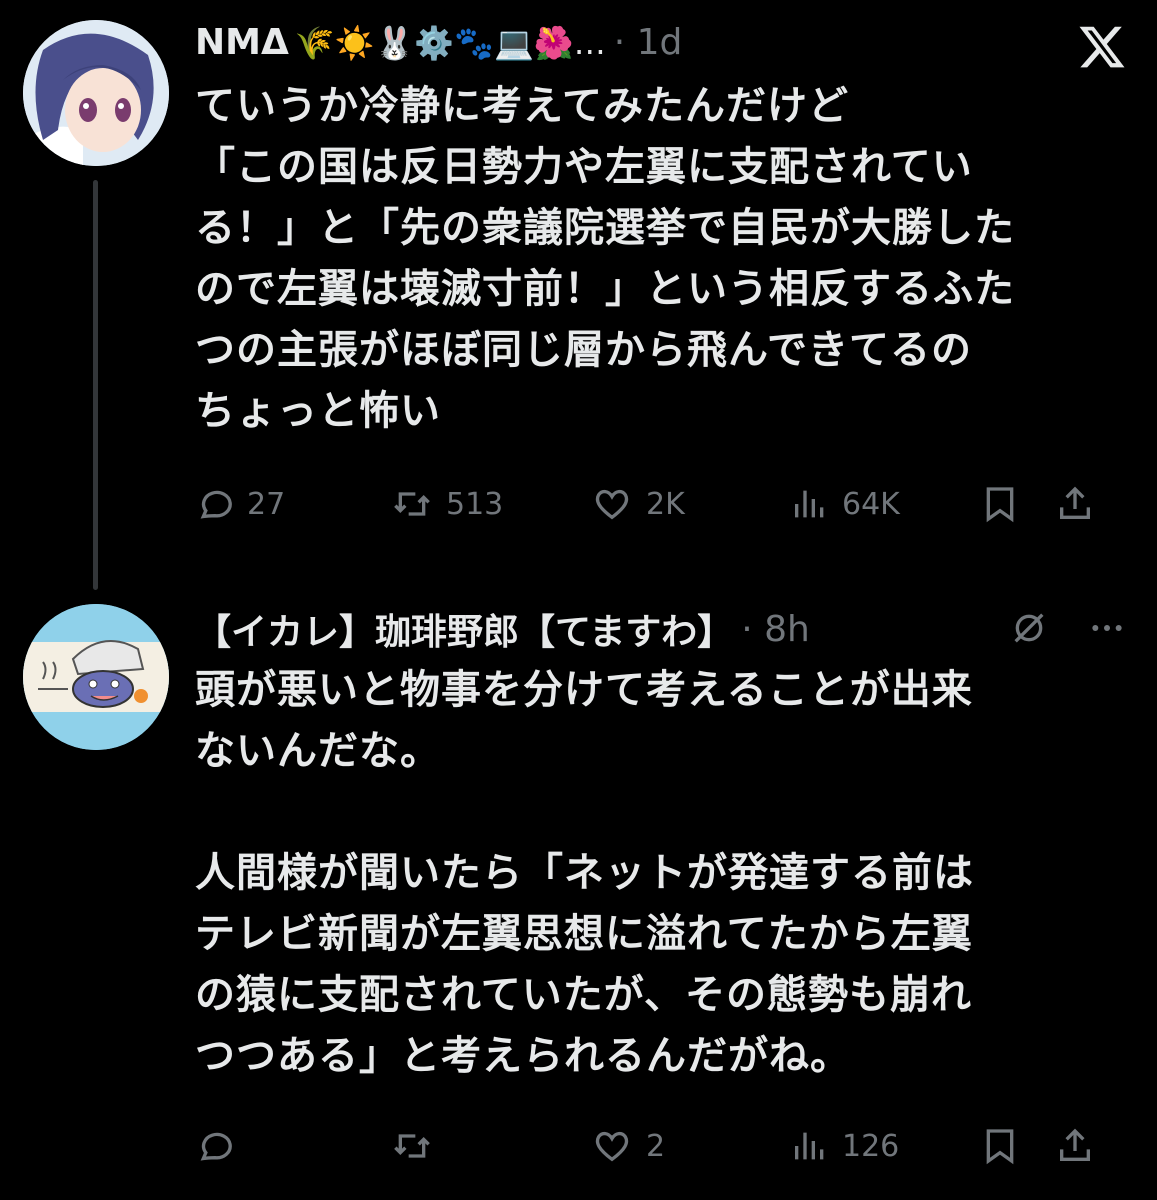 The image size is (1157, 1200). I want to click on views-button: 64K, so click(885, 504).